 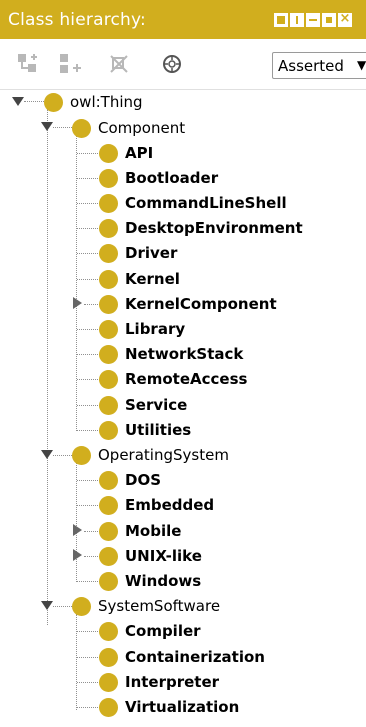 I want to click on tree-node-api: API, so click(x=126, y=153).